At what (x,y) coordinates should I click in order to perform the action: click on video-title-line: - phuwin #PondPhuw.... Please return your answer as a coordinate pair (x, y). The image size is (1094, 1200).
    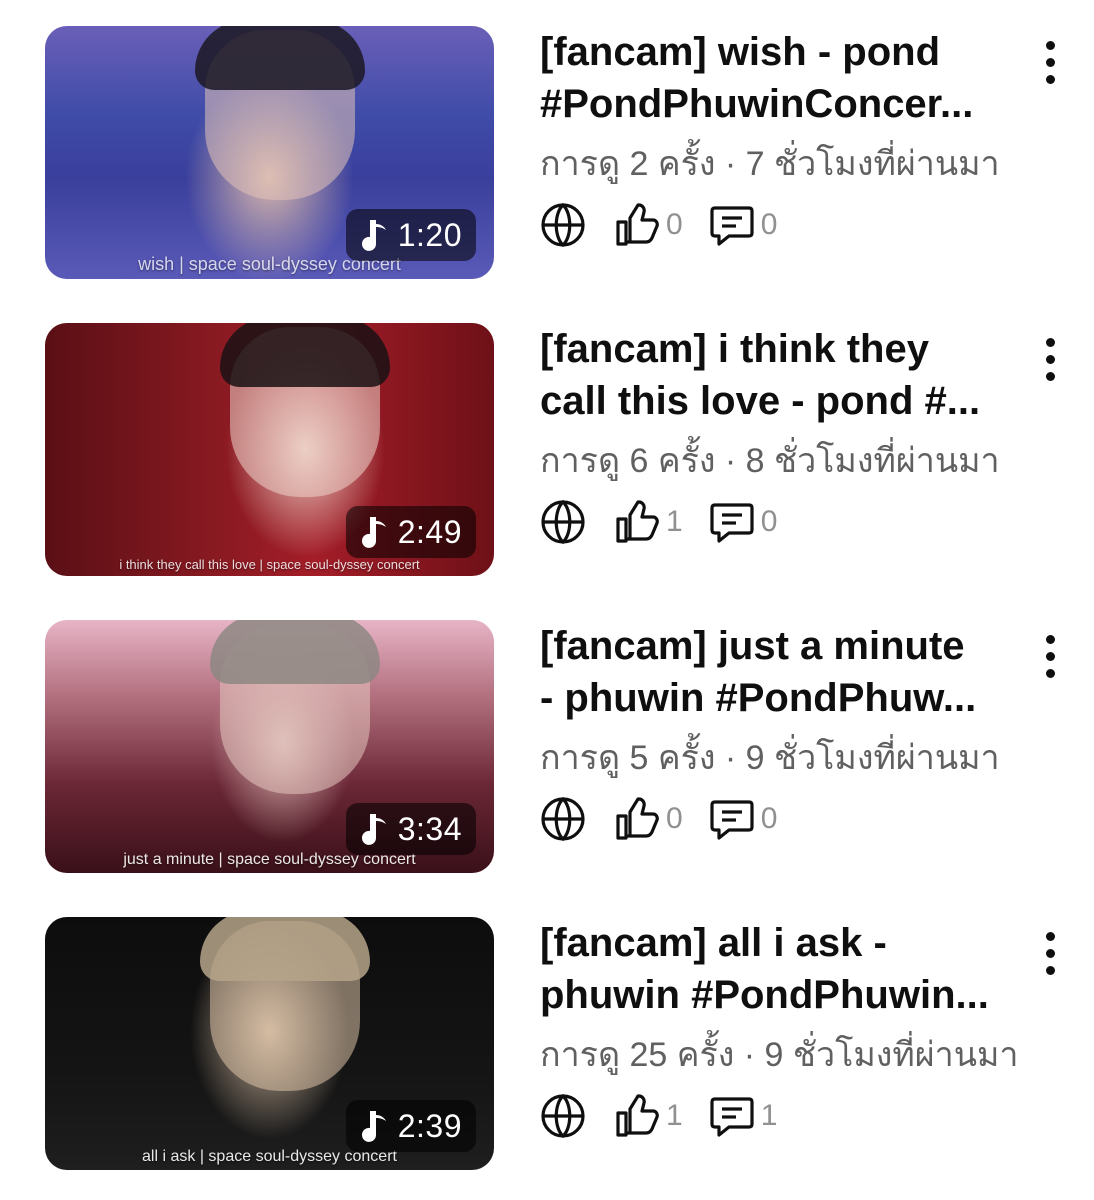
    Looking at the image, I should click on (758, 698).